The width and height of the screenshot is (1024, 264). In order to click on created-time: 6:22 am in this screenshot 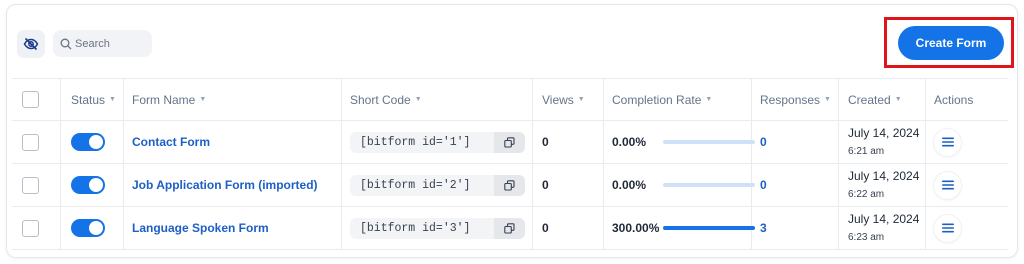, I will do `click(866, 194)`.